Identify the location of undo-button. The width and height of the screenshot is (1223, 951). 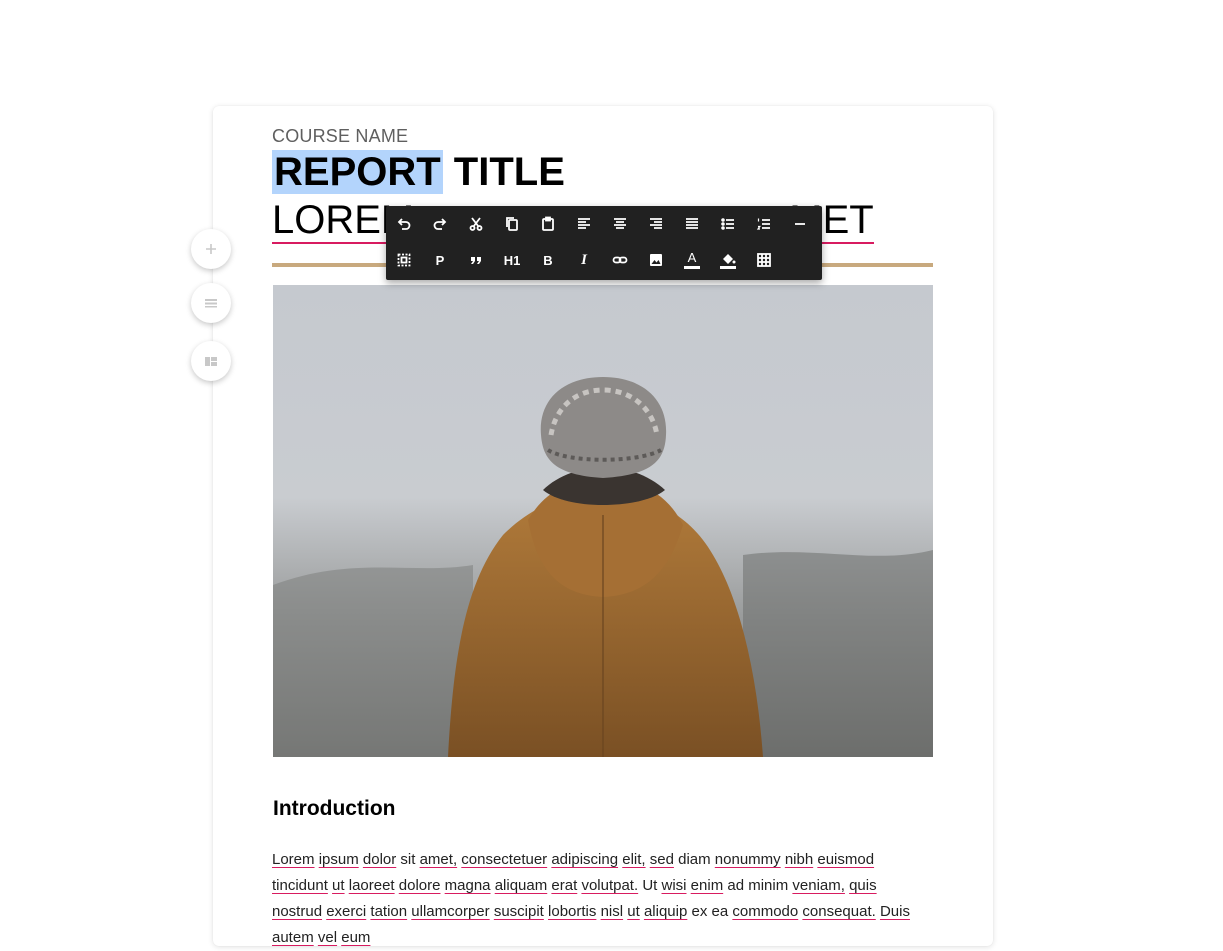
(404, 224).